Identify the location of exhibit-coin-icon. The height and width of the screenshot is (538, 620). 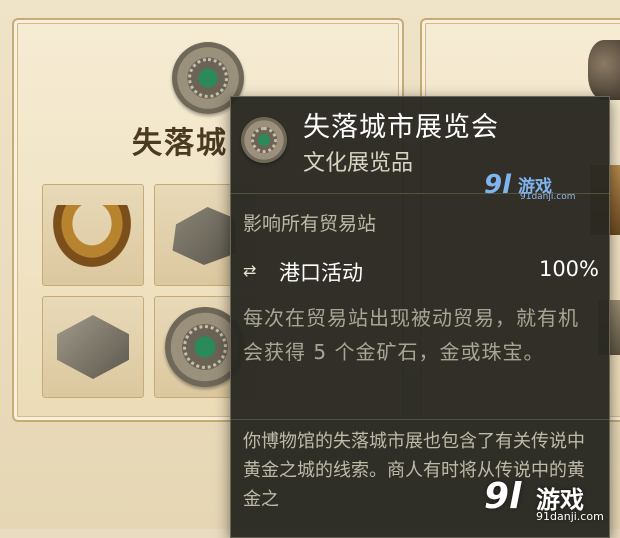
(264, 140).